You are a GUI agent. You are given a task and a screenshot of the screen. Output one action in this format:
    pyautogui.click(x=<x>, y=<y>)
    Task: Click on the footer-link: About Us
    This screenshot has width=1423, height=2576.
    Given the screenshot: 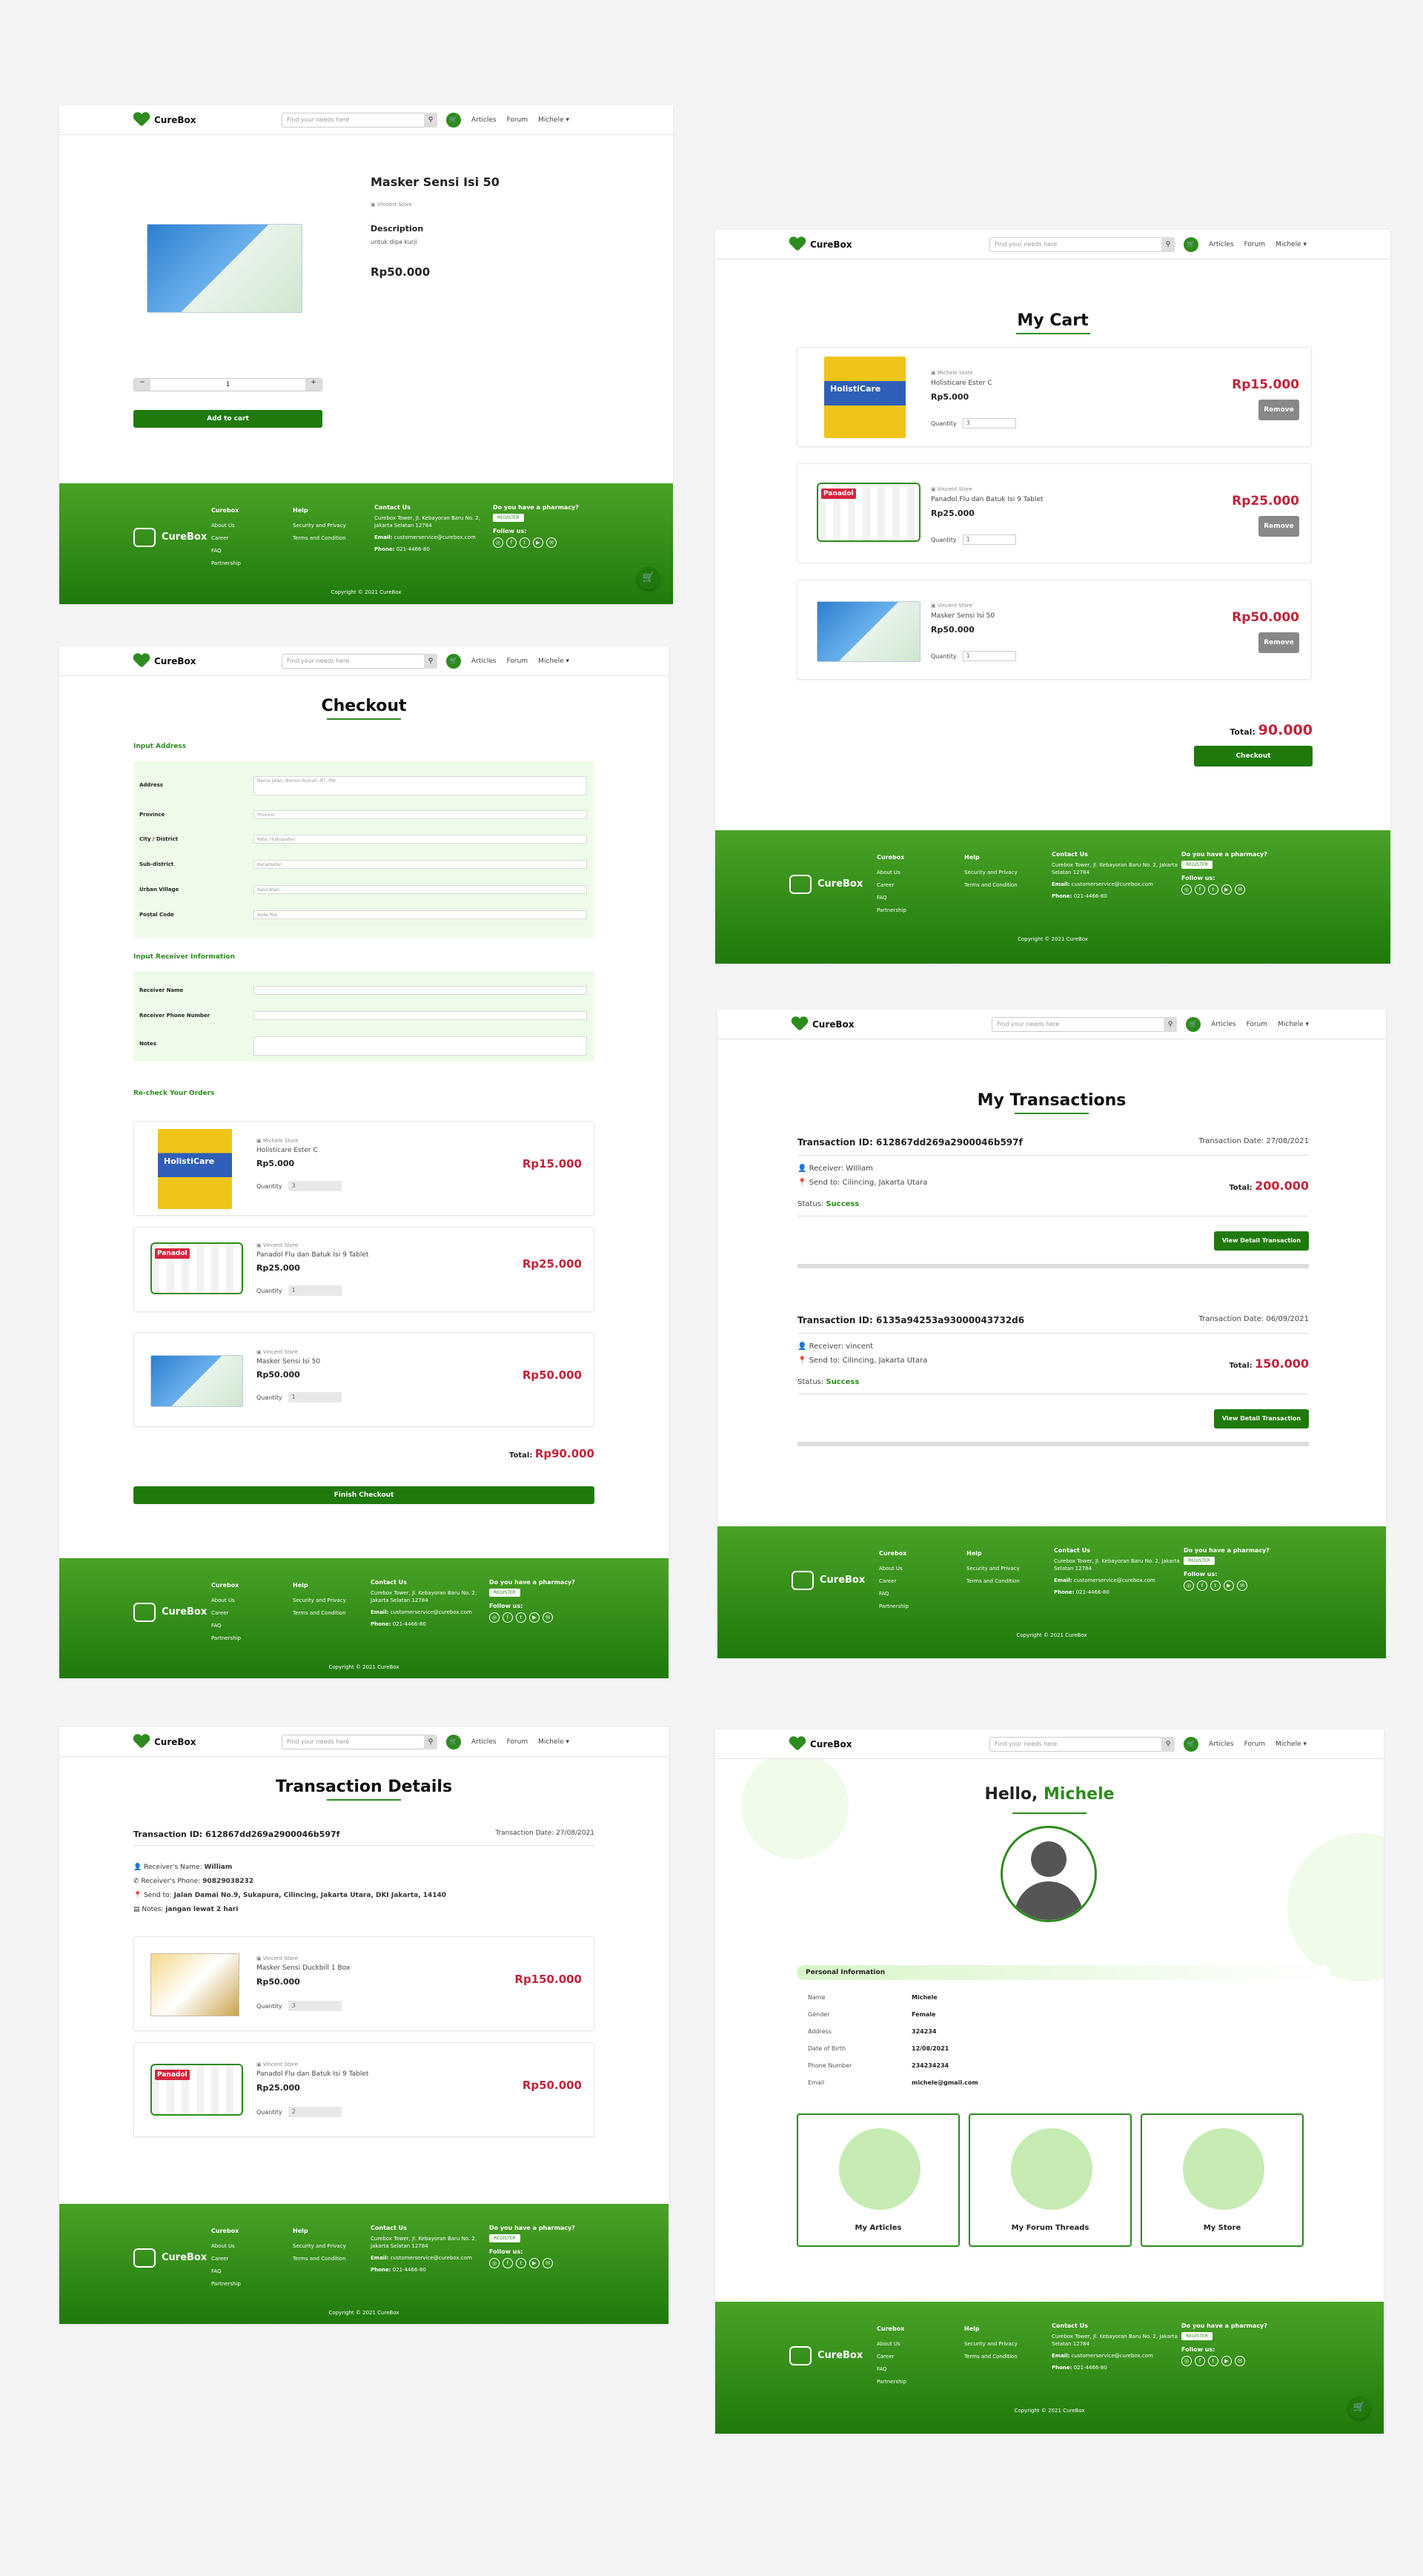 What is the action you would take?
    pyautogui.click(x=252, y=526)
    